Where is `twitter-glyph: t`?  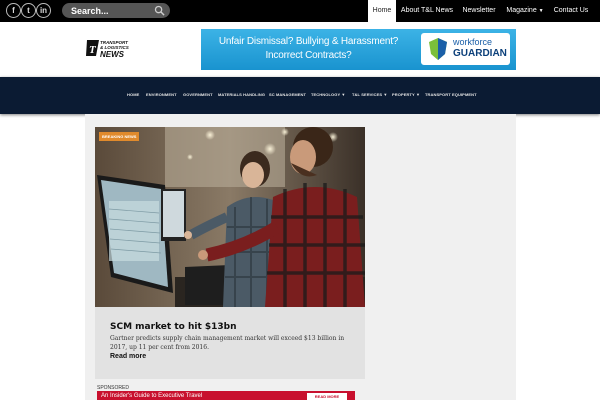
twitter-glyph: t is located at coordinates (28, 10).